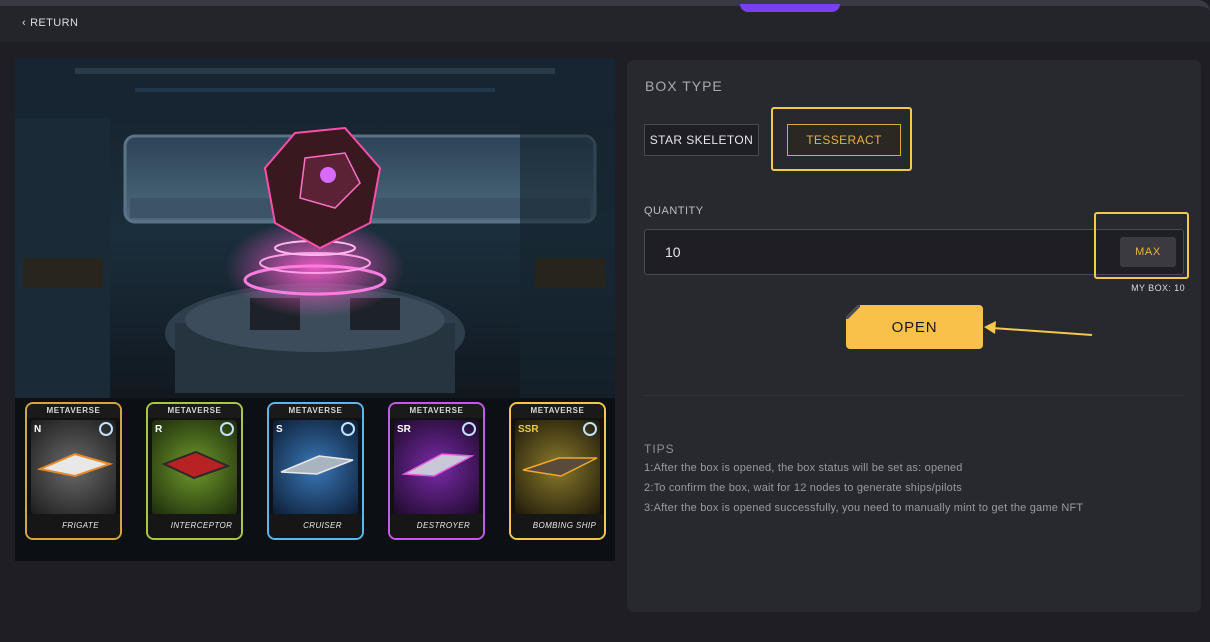  Describe the element at coordinates (73, 526) in the screenshot. I see `card-name: FRIGATE` at that location.